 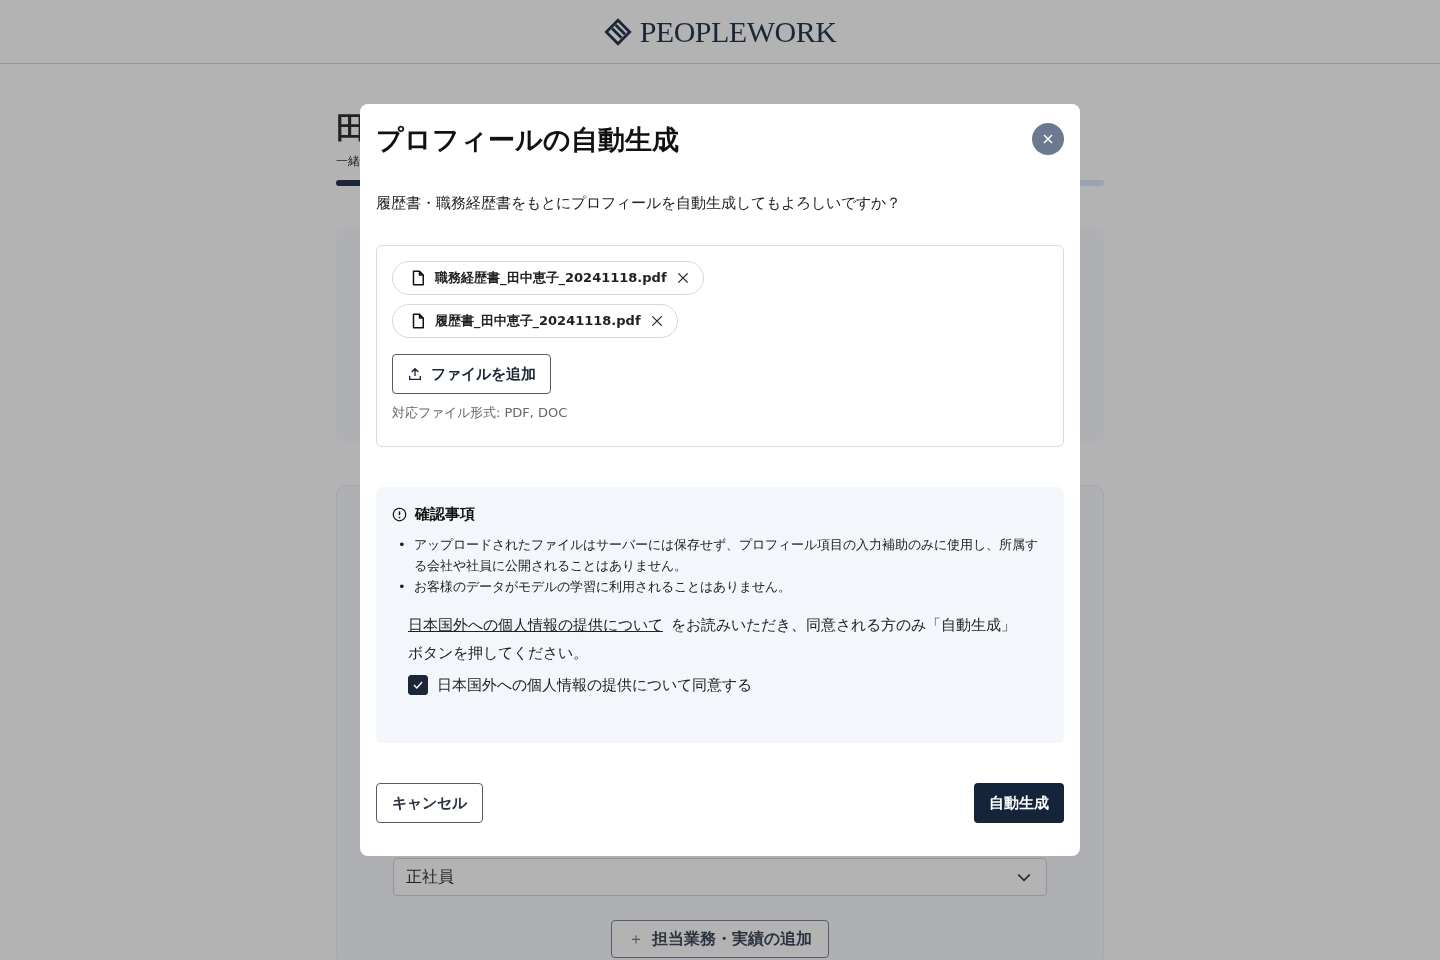 I want to click on diamond-logo-icon, so click(x=617, y=31).